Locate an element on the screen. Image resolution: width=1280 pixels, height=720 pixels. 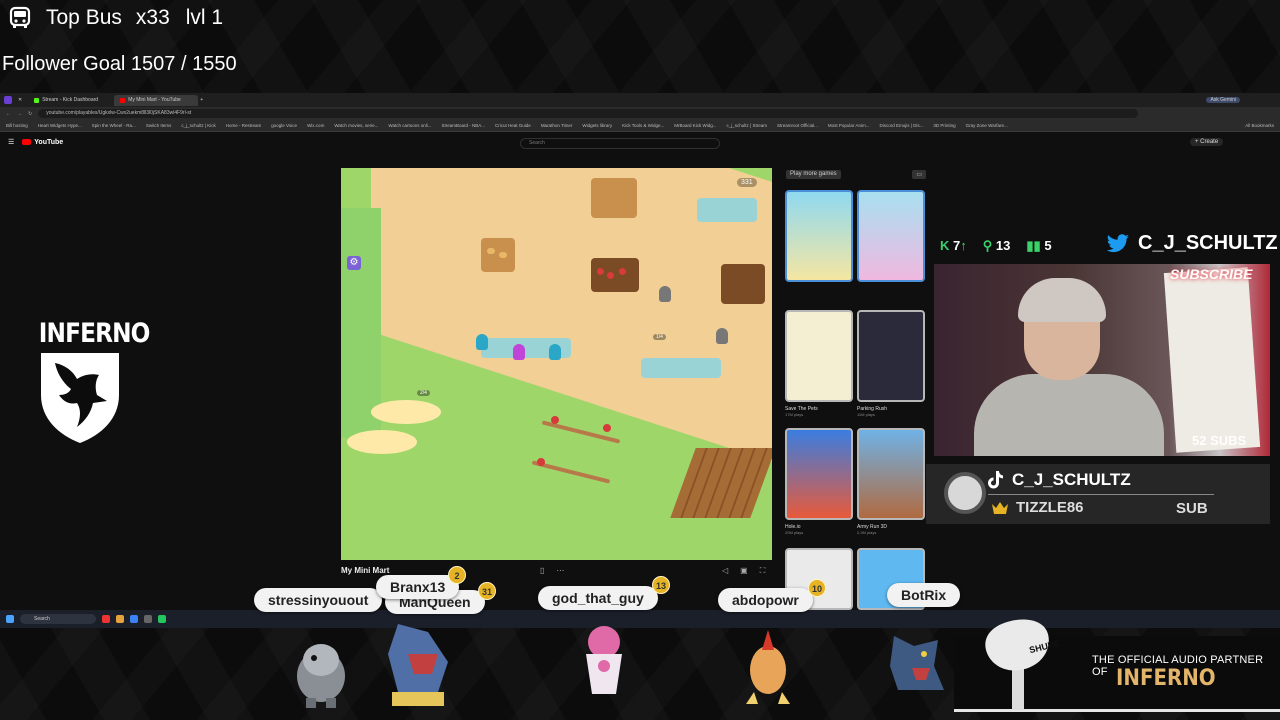
bookmark-item: Wix.com is located at coordinates (315, 125).